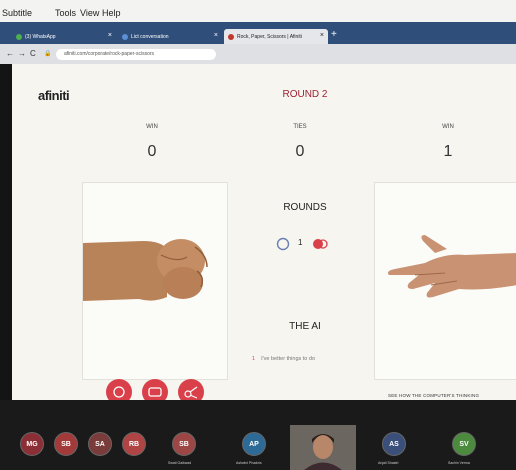 The width and height of the screenshot is (516, 470). I want to click on round-title: ROUND 2, so click(305, 94).